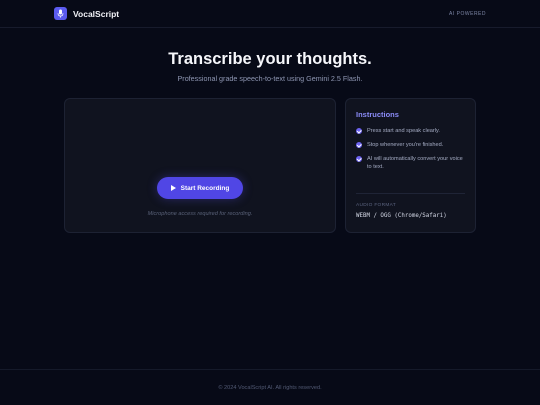 Image resolution: width=540 pixels, height=405 pixels. What do you see at coordinates (376, 205) in the screenshot?
I see `audio-format-label: AUDIO FORMAT` at bounding box center [376, 205].